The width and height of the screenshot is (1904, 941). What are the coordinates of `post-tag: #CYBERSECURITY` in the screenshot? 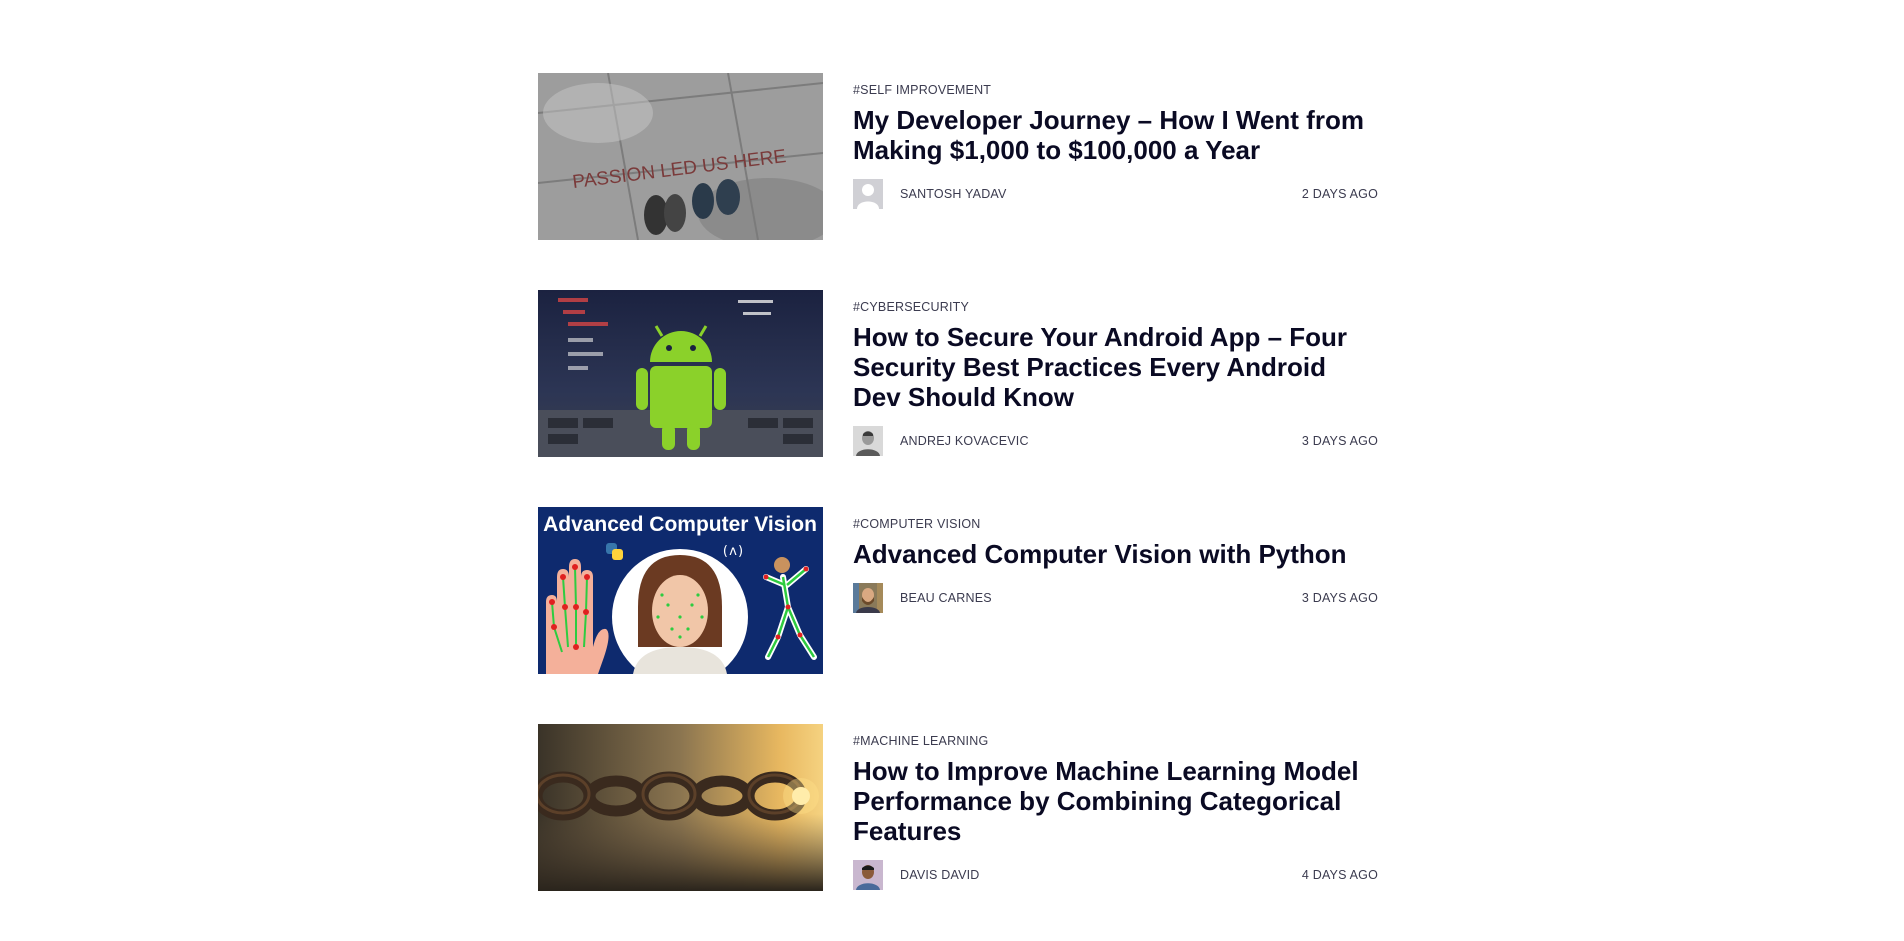 It's located at (911, 307).